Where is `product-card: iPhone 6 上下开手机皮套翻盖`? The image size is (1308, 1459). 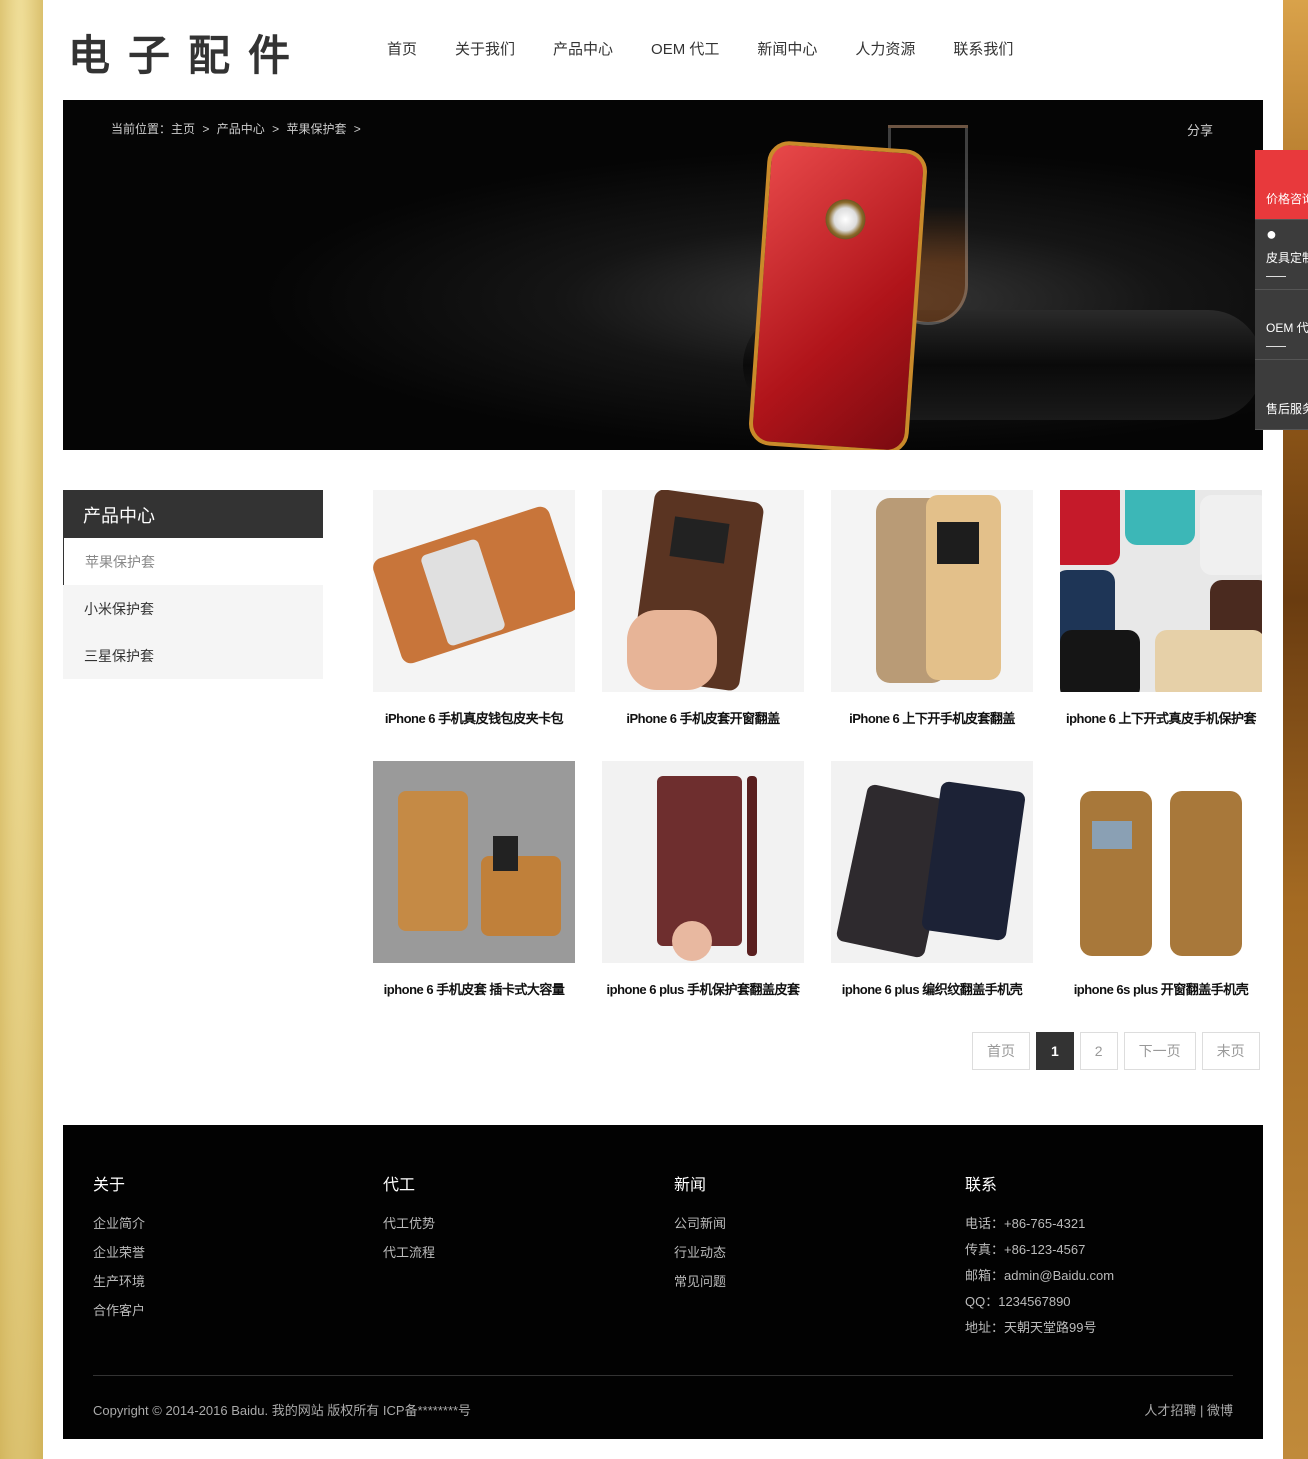 product-card: iPhone 6 上下开手机皮套翻盖 is located at coordinates (932, 608).